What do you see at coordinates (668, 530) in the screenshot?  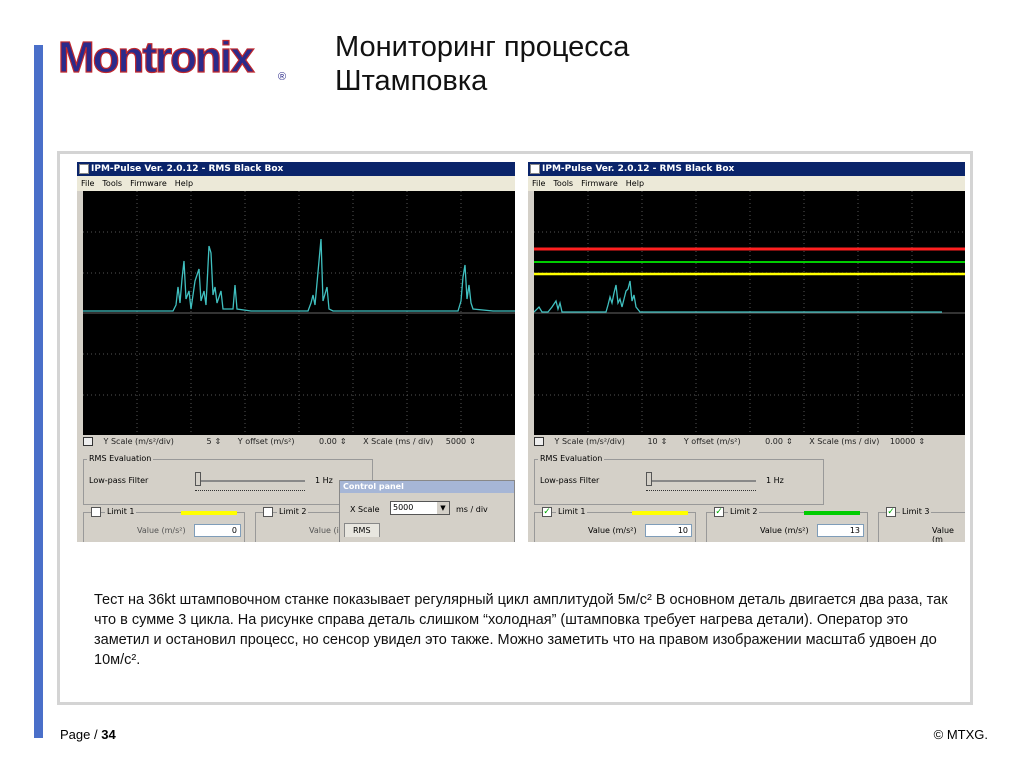 I see `limit1-value-input: 10` at bounding box center [668, 530].